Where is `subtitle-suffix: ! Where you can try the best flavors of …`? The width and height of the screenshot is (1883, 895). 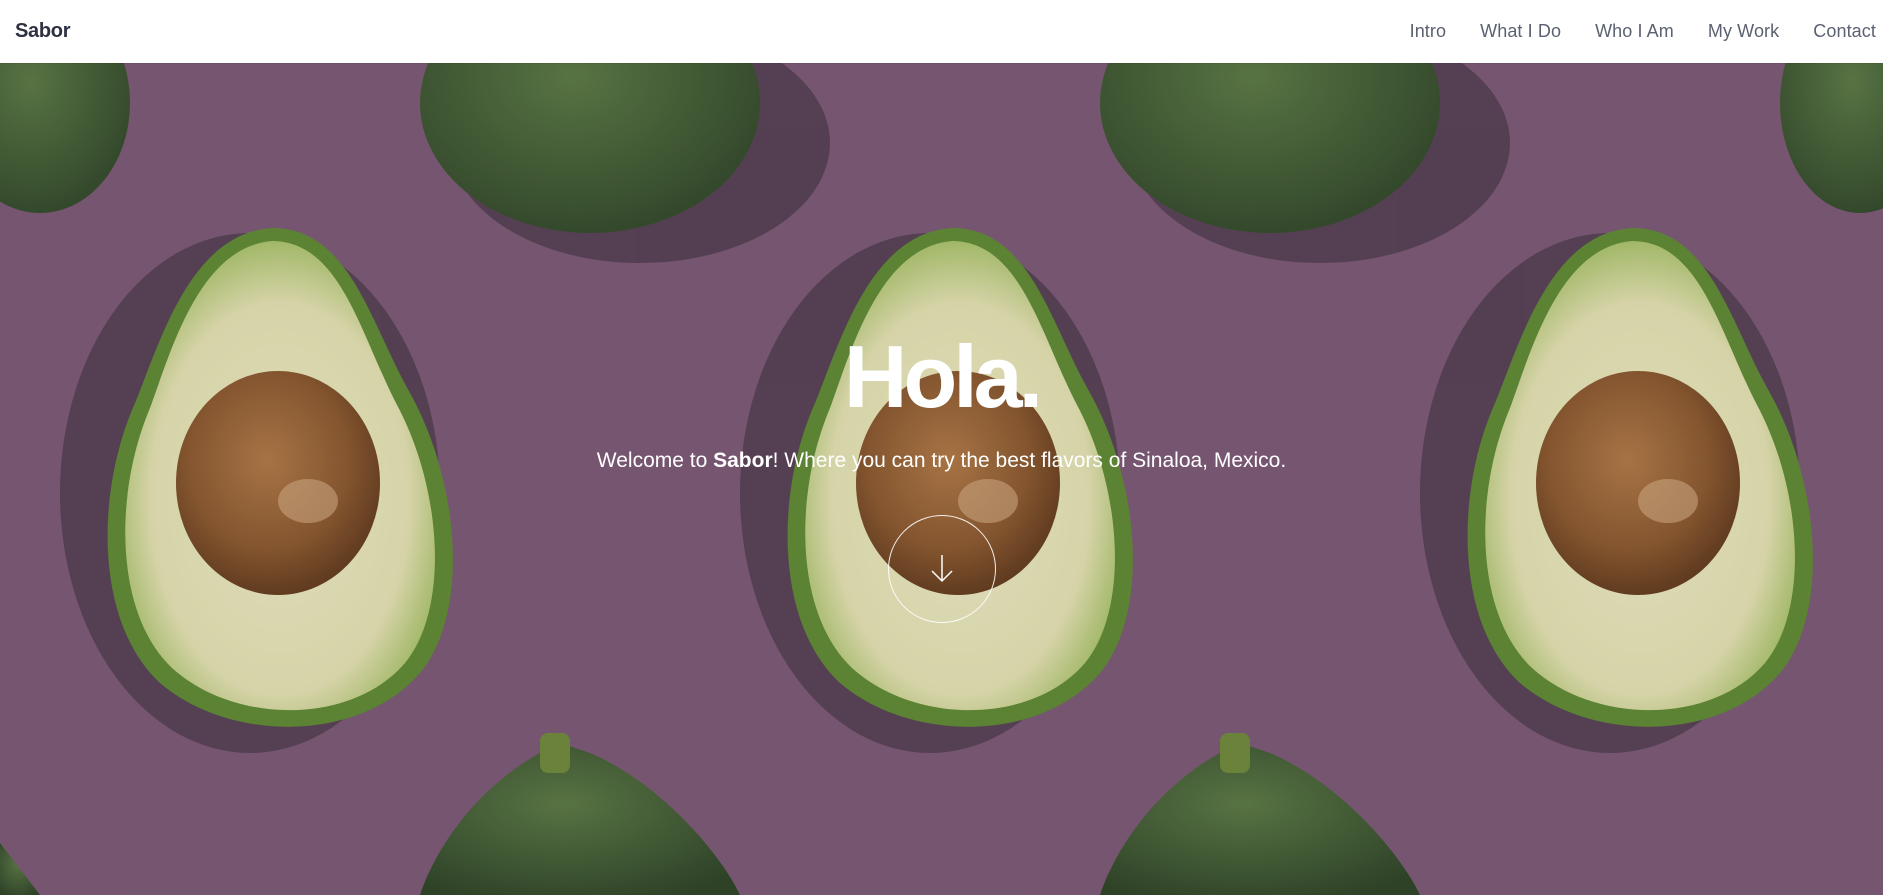 subtitle-suffix: ! Where you can try the best flavors of … is located at coordinates (1029, 460).